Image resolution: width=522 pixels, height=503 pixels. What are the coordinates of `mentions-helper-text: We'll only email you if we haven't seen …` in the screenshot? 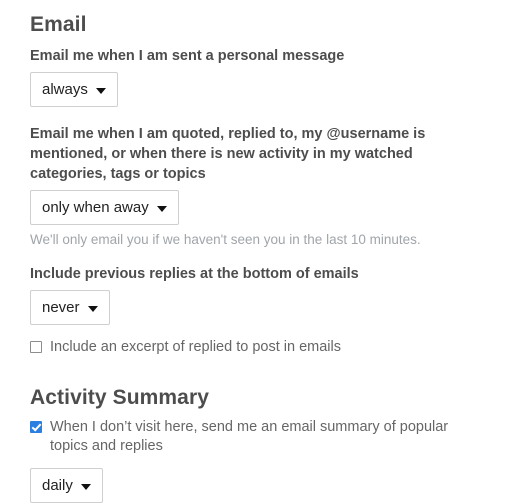 It's located at (225, 239).